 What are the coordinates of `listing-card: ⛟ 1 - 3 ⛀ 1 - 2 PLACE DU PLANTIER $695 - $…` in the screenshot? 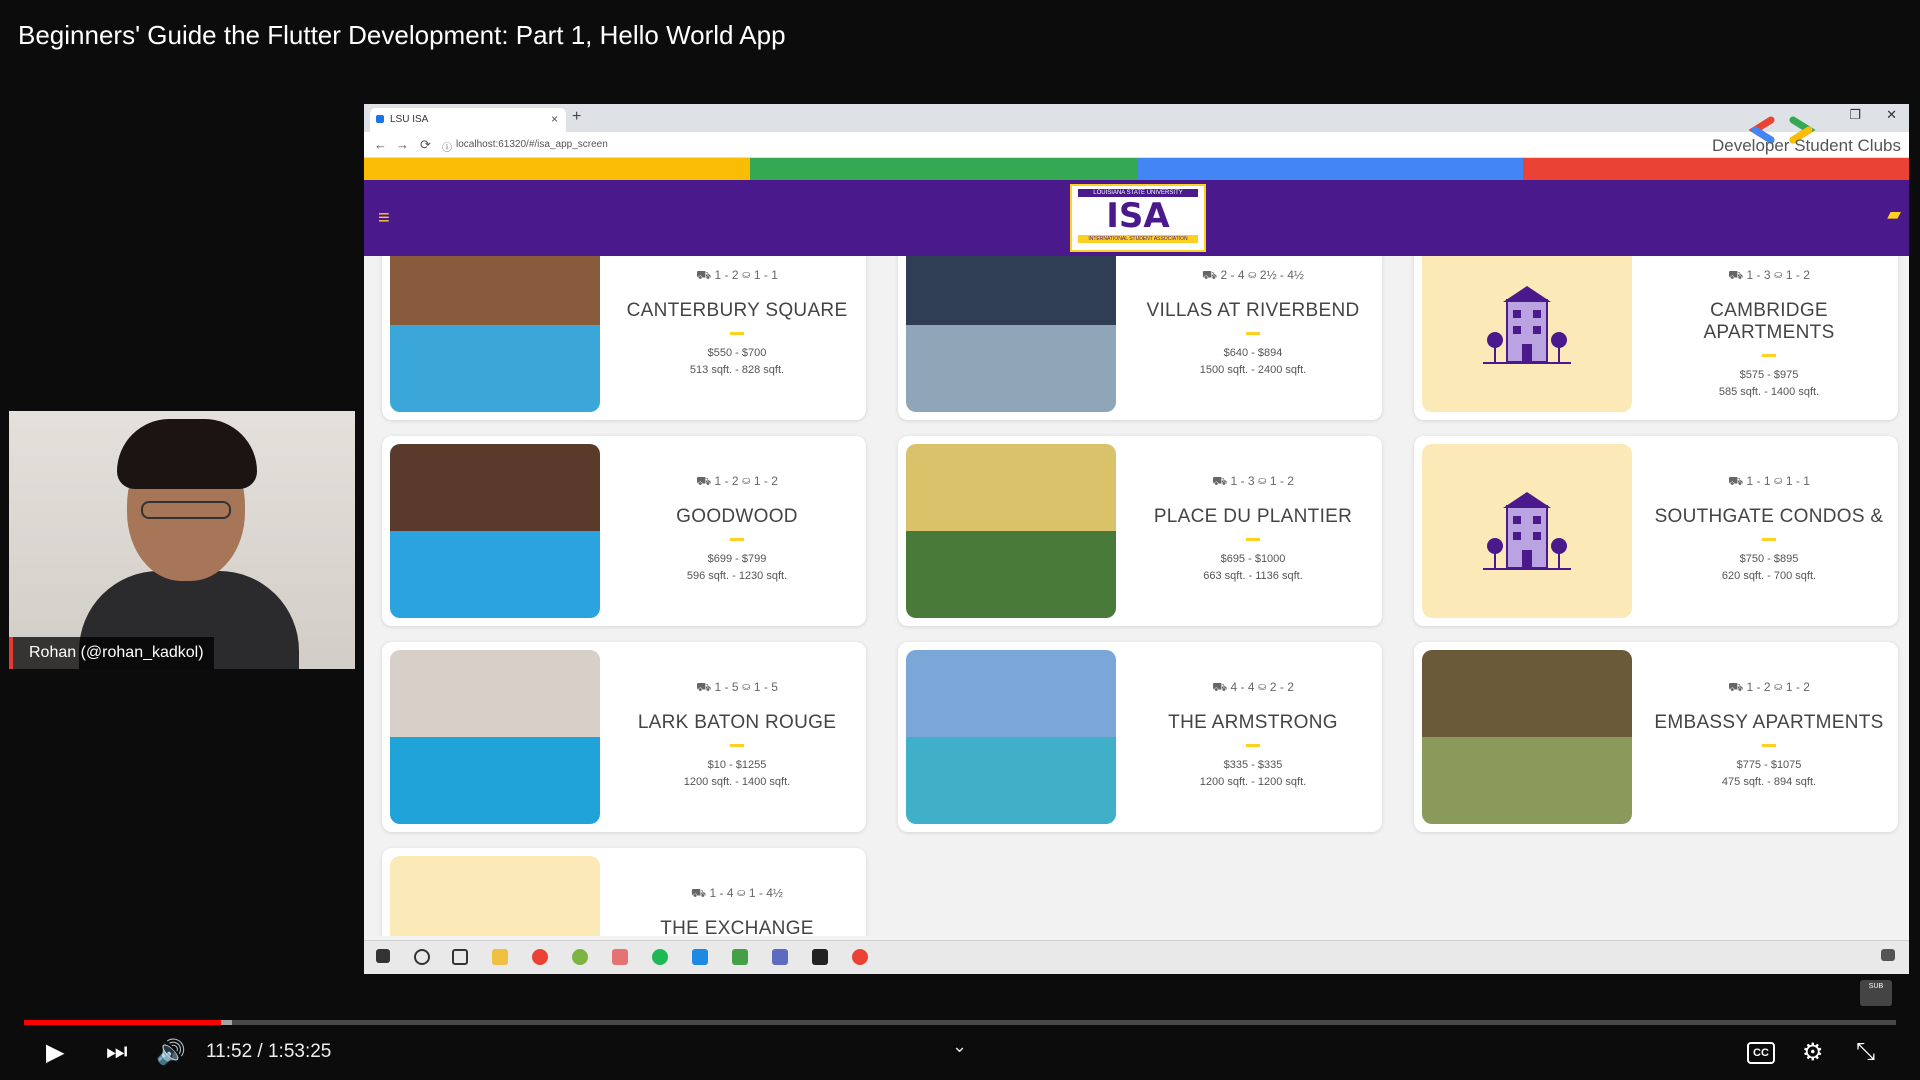 It's located at (1140, 531).